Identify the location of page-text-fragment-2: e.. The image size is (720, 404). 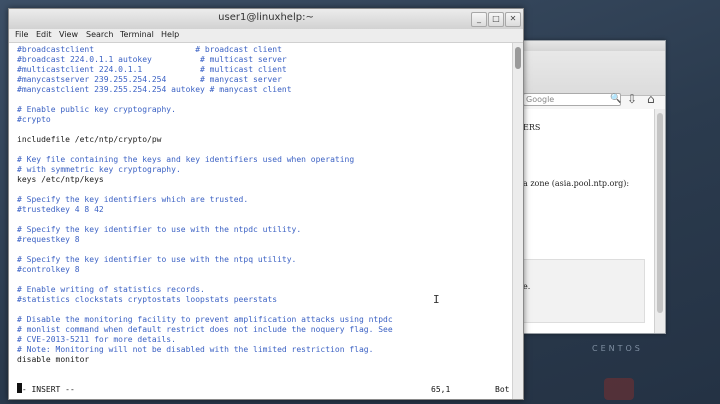
(527, 286).